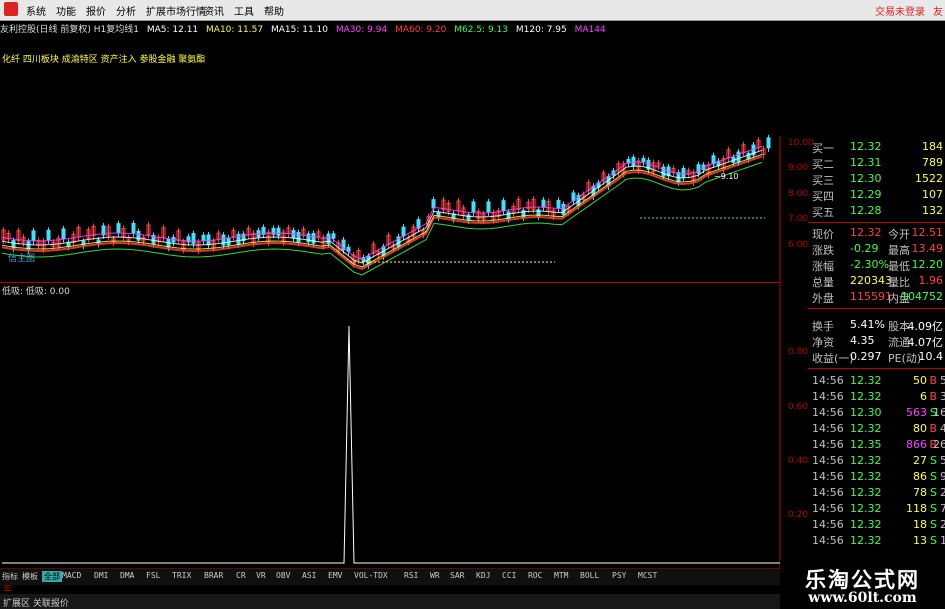 This screenshot has height=609, width=945. Describe the element at coordinates (153, 575) in the screenshot. I see `tab-fsl: FSL` at that location.